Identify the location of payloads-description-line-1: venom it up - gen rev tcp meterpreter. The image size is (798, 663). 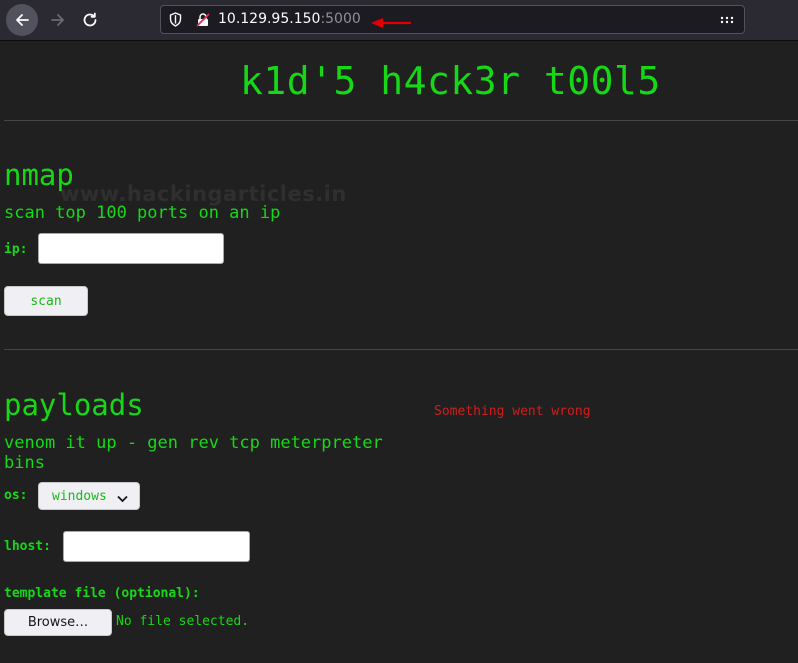
(193, 443).